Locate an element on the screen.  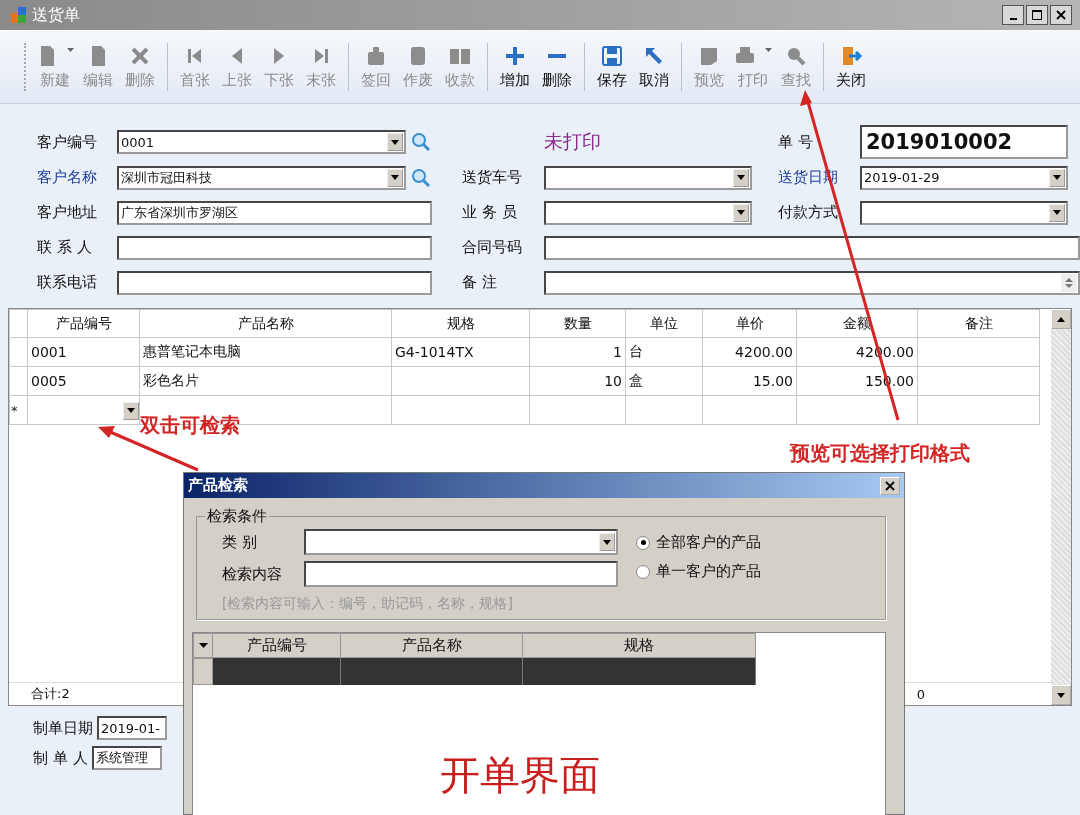
maximize-icon is located at coordinates (1037, 15).